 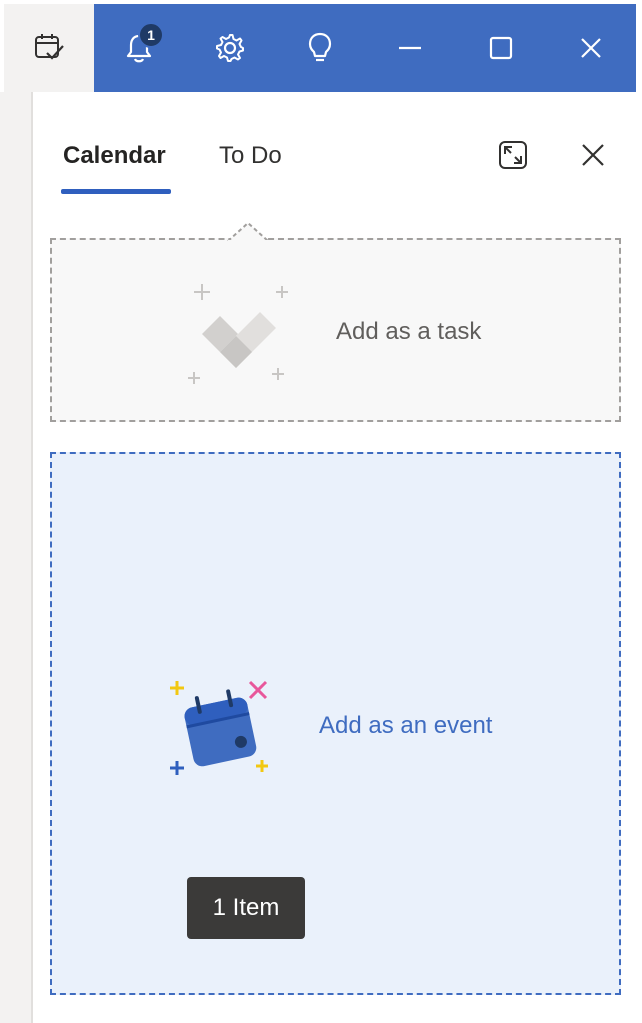 I want to click on tab-calendar: Calendar, so click(x=114, y=156).